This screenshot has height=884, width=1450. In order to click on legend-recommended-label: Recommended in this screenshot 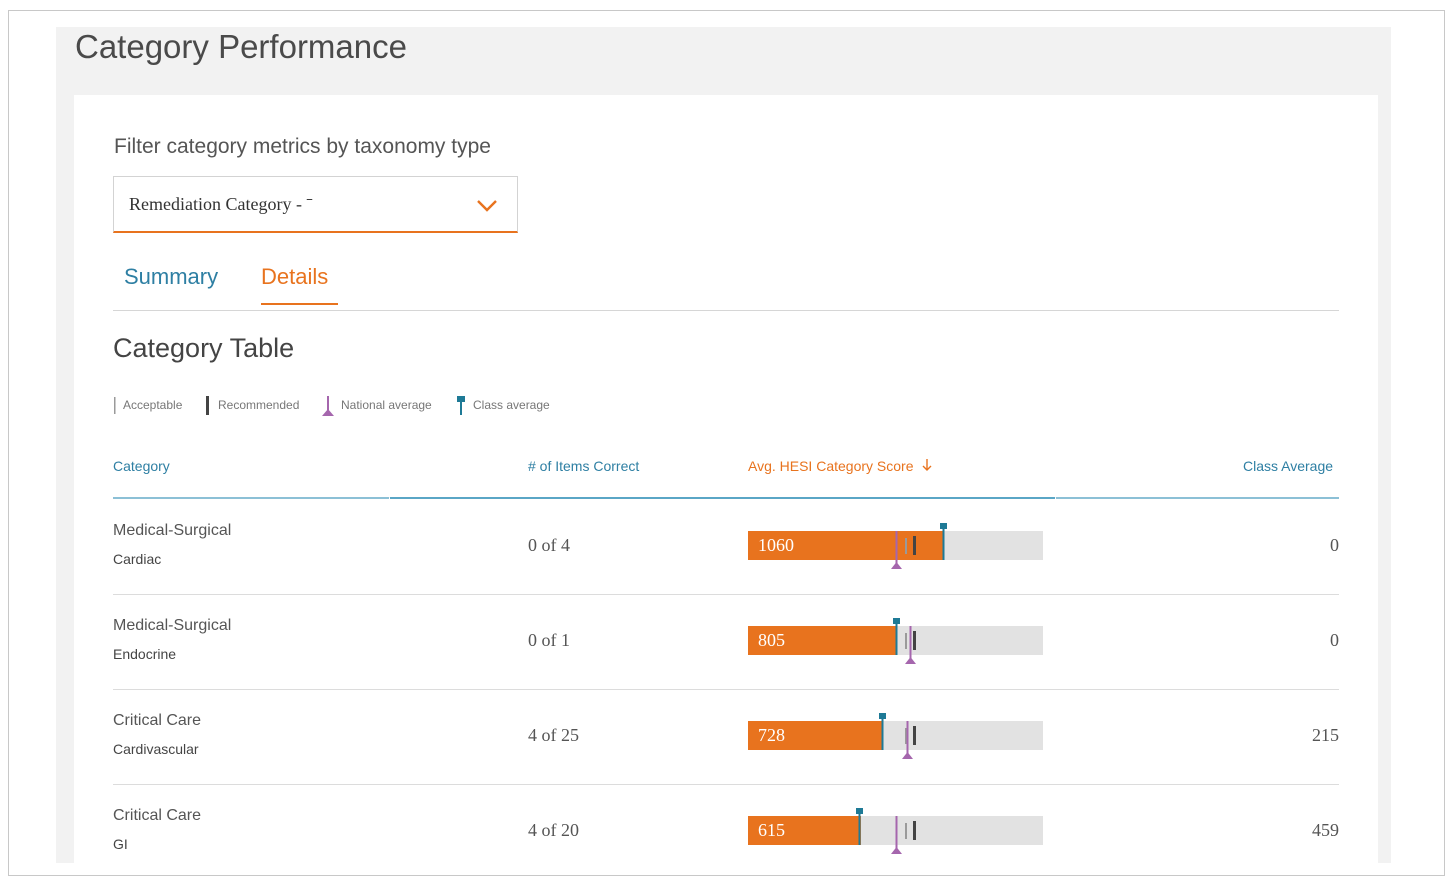, I will do `click(259, 405)`.